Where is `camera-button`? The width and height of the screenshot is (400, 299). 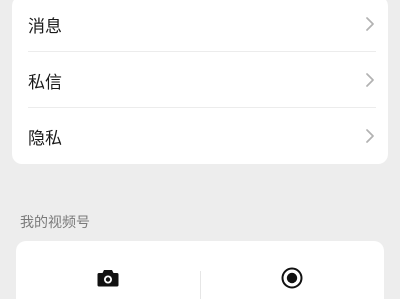
camera-button is located at coordinates (108, 278).